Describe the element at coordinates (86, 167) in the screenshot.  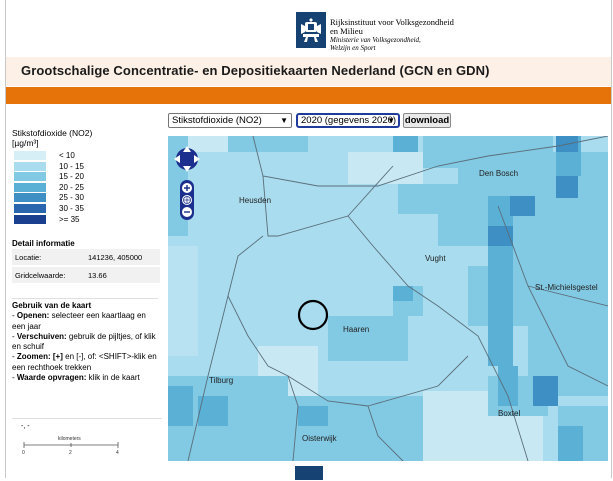
I see `legend-item: 10 - 15` at that location.